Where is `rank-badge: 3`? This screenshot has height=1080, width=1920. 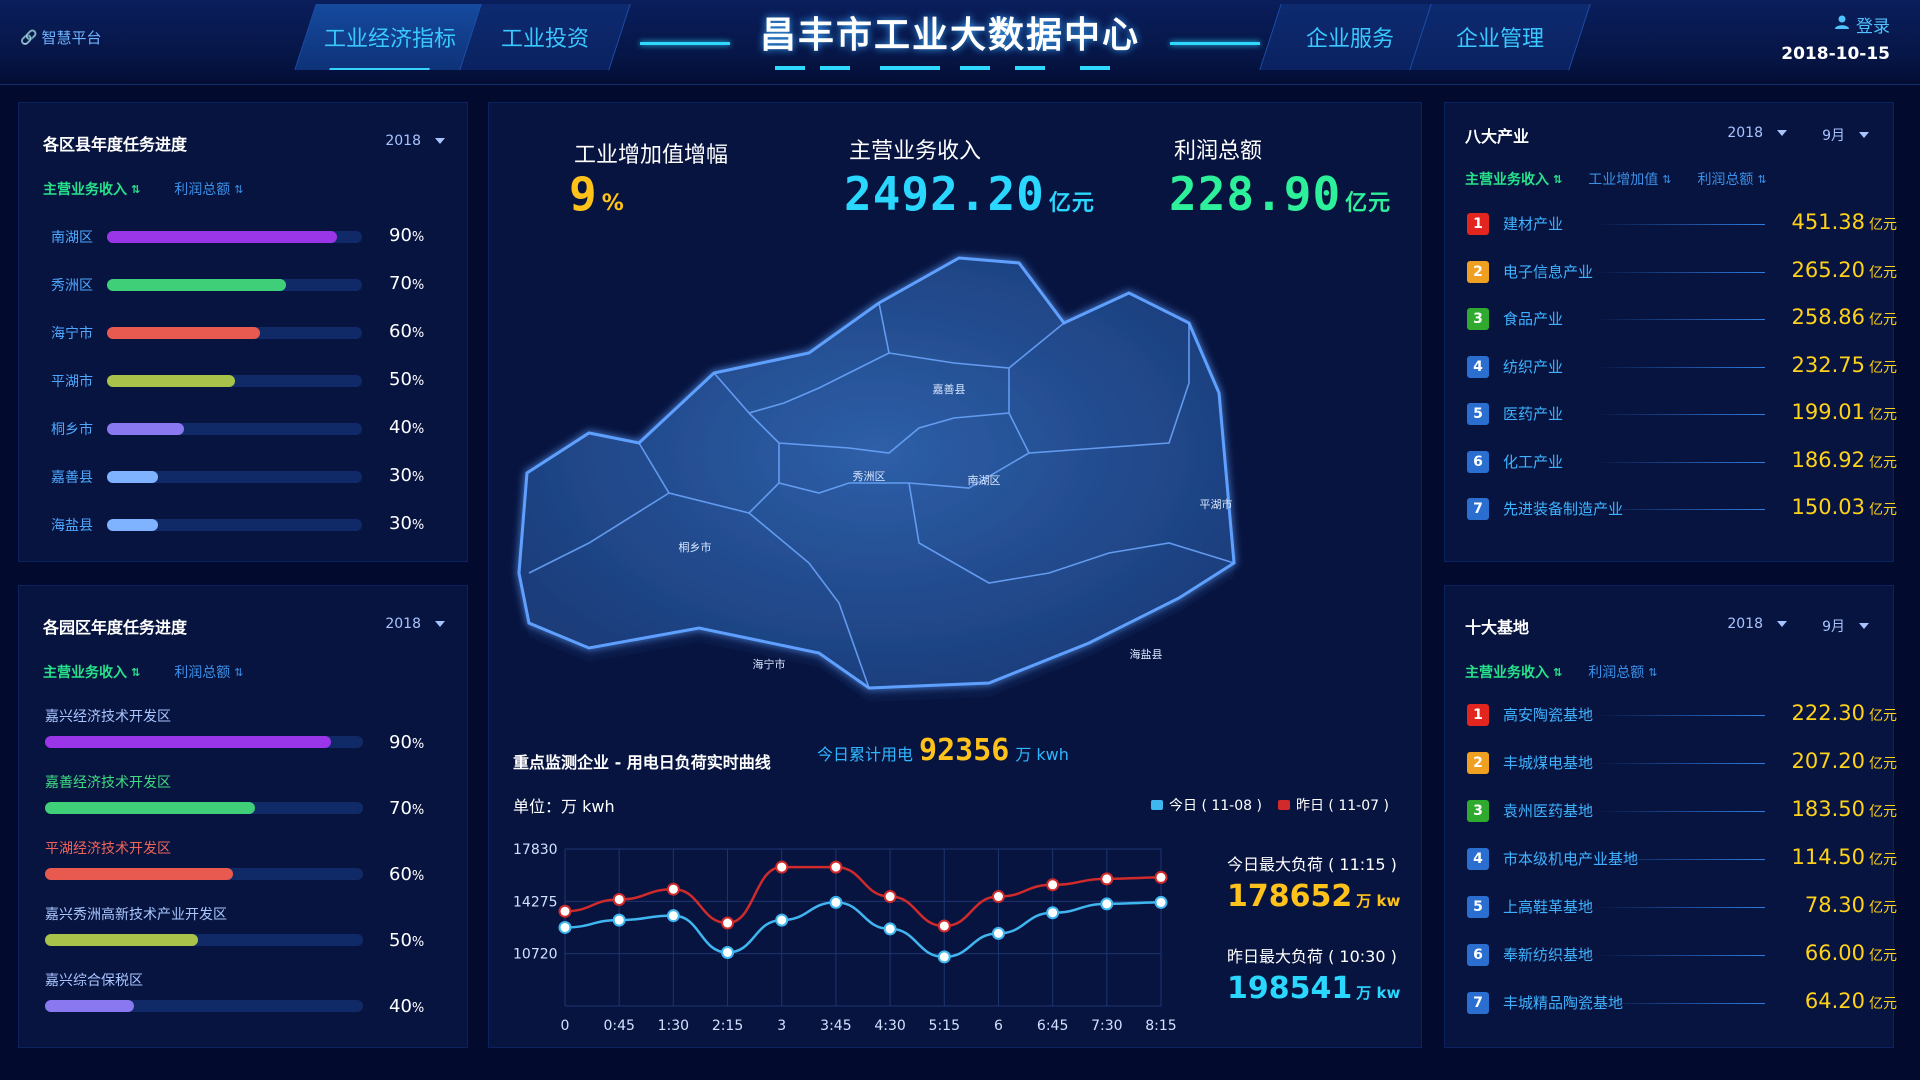
rank-badge: 3 is located at coordinates (1478, 319).